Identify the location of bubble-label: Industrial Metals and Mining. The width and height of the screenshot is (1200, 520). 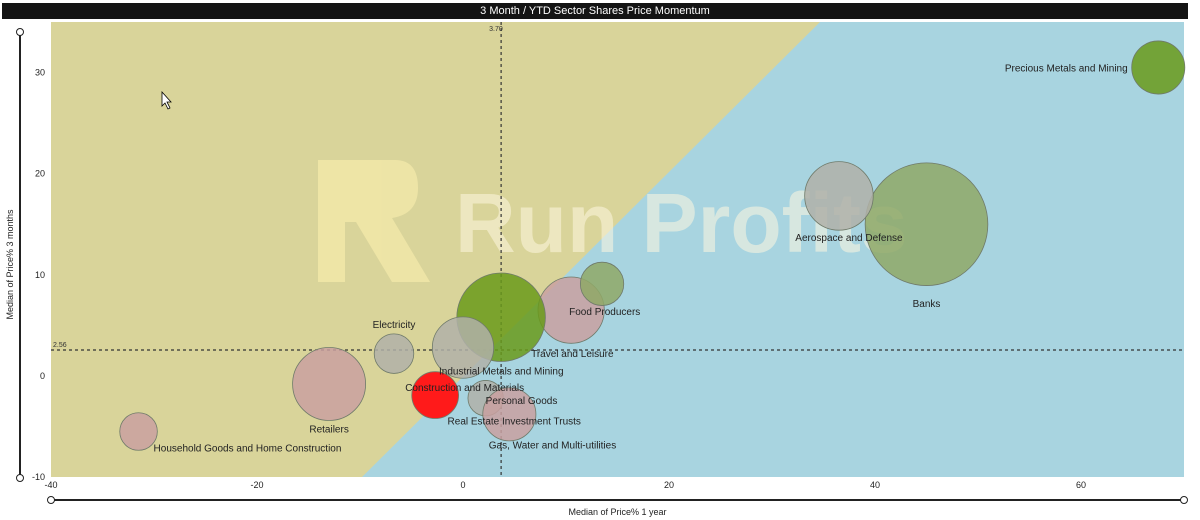
(501, 372).